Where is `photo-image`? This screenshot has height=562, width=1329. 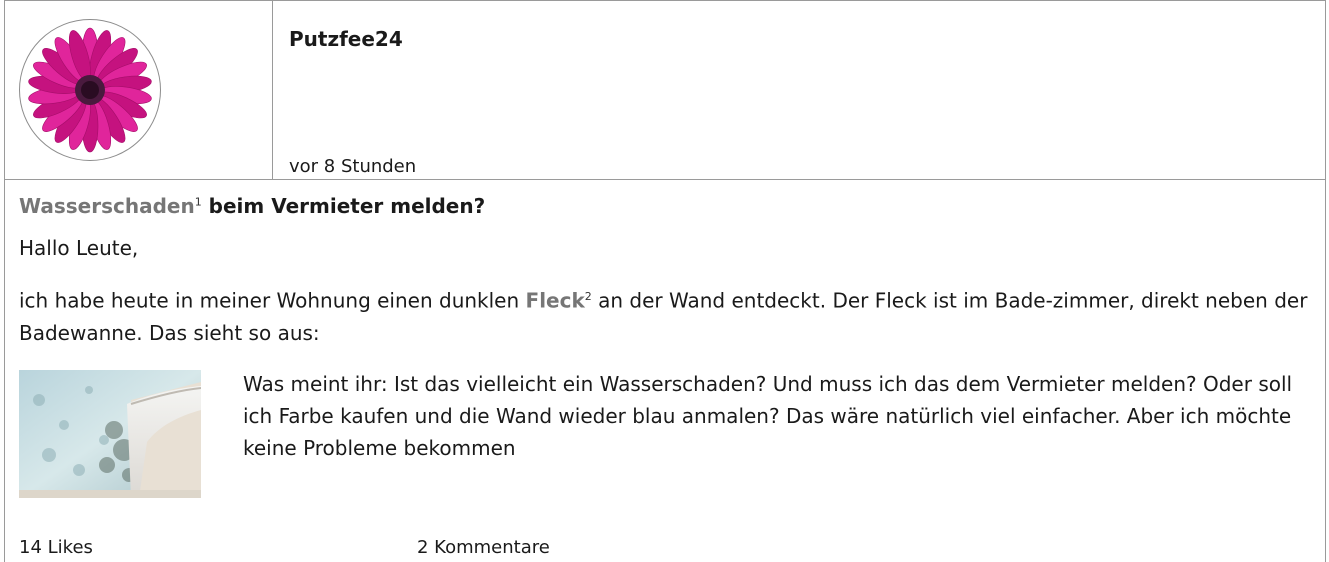 photo-image is located at coordinates (110, 434).